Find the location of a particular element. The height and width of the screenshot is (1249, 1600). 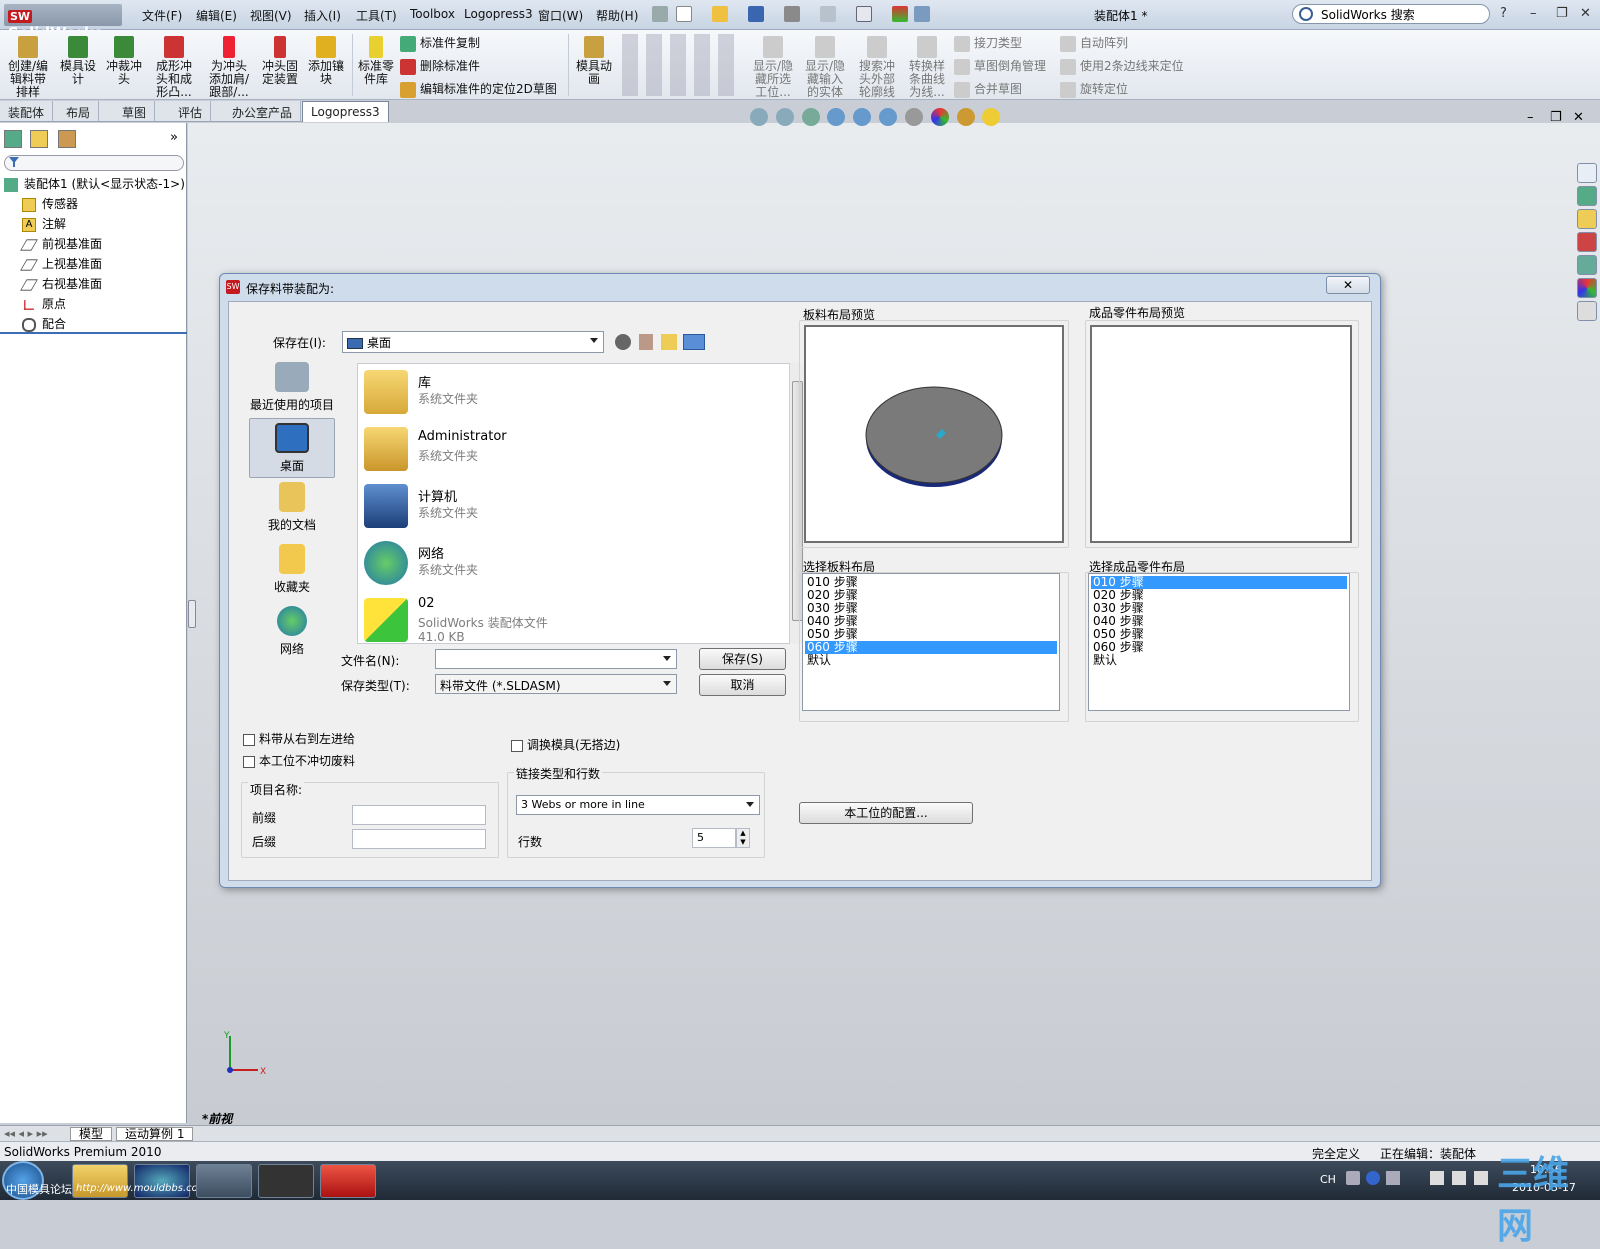

help-tray-icon is located at coordinates (1373, 1178).